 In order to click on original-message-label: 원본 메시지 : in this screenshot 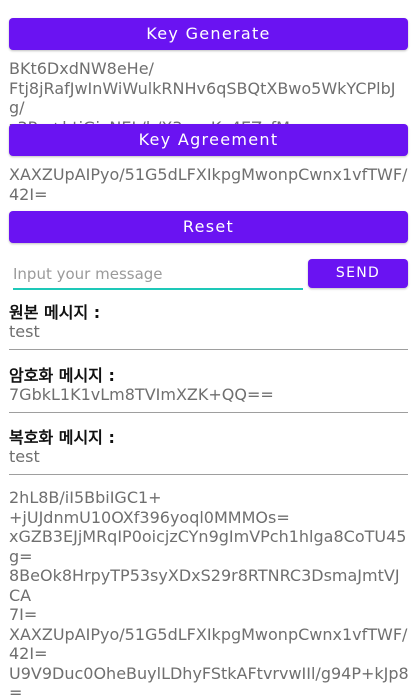, I will do `click(55, 312)`.